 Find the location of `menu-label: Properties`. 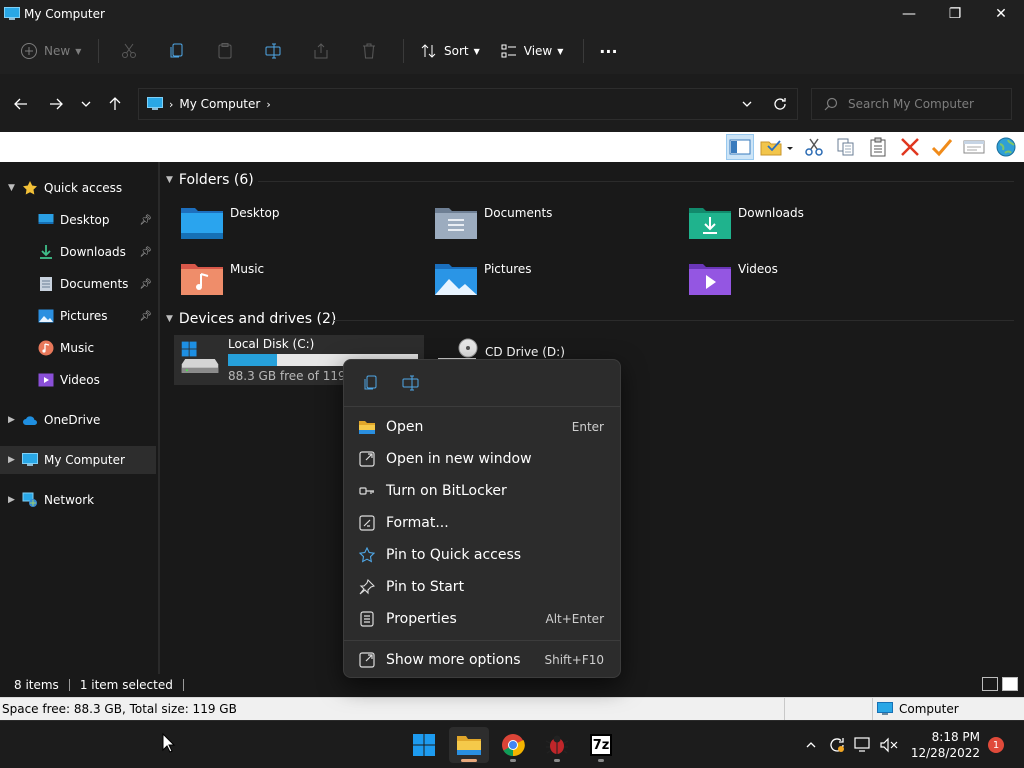

menu-label: Properties is located at coordinates (421, 619).